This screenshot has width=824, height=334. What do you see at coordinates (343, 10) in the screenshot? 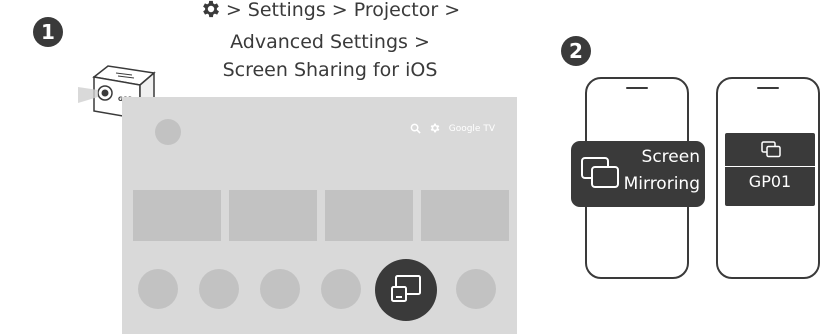
I see `path-line-1: > Settings > Projector >` at bounding box center [343, 10].